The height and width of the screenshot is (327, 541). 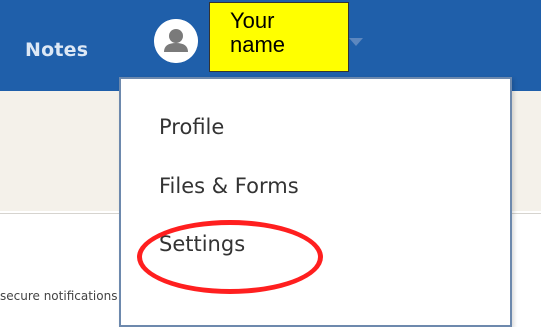 I want to click on caret-down-icon, so click(x=356, y=42).